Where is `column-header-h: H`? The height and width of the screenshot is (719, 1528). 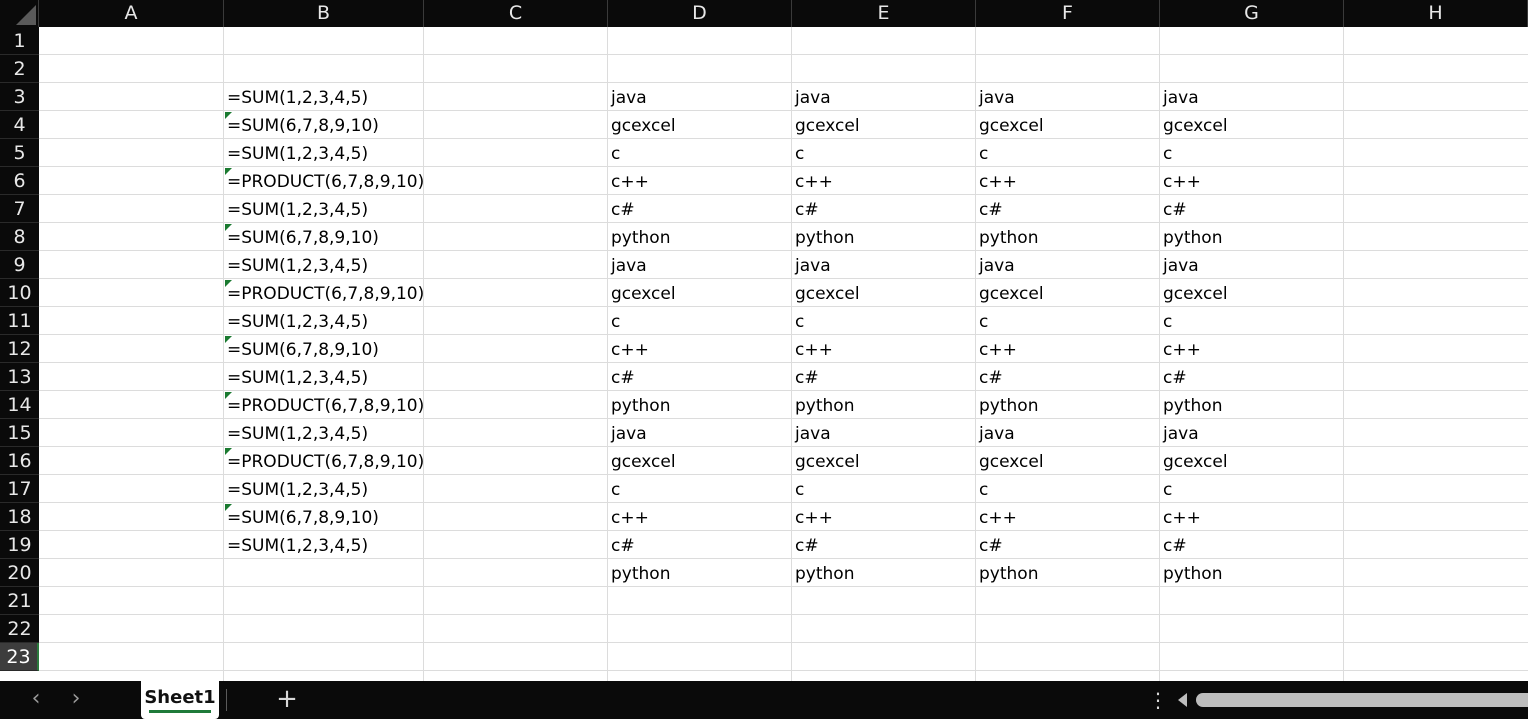 column-header-h: H is located at coordinates (1436, 13).